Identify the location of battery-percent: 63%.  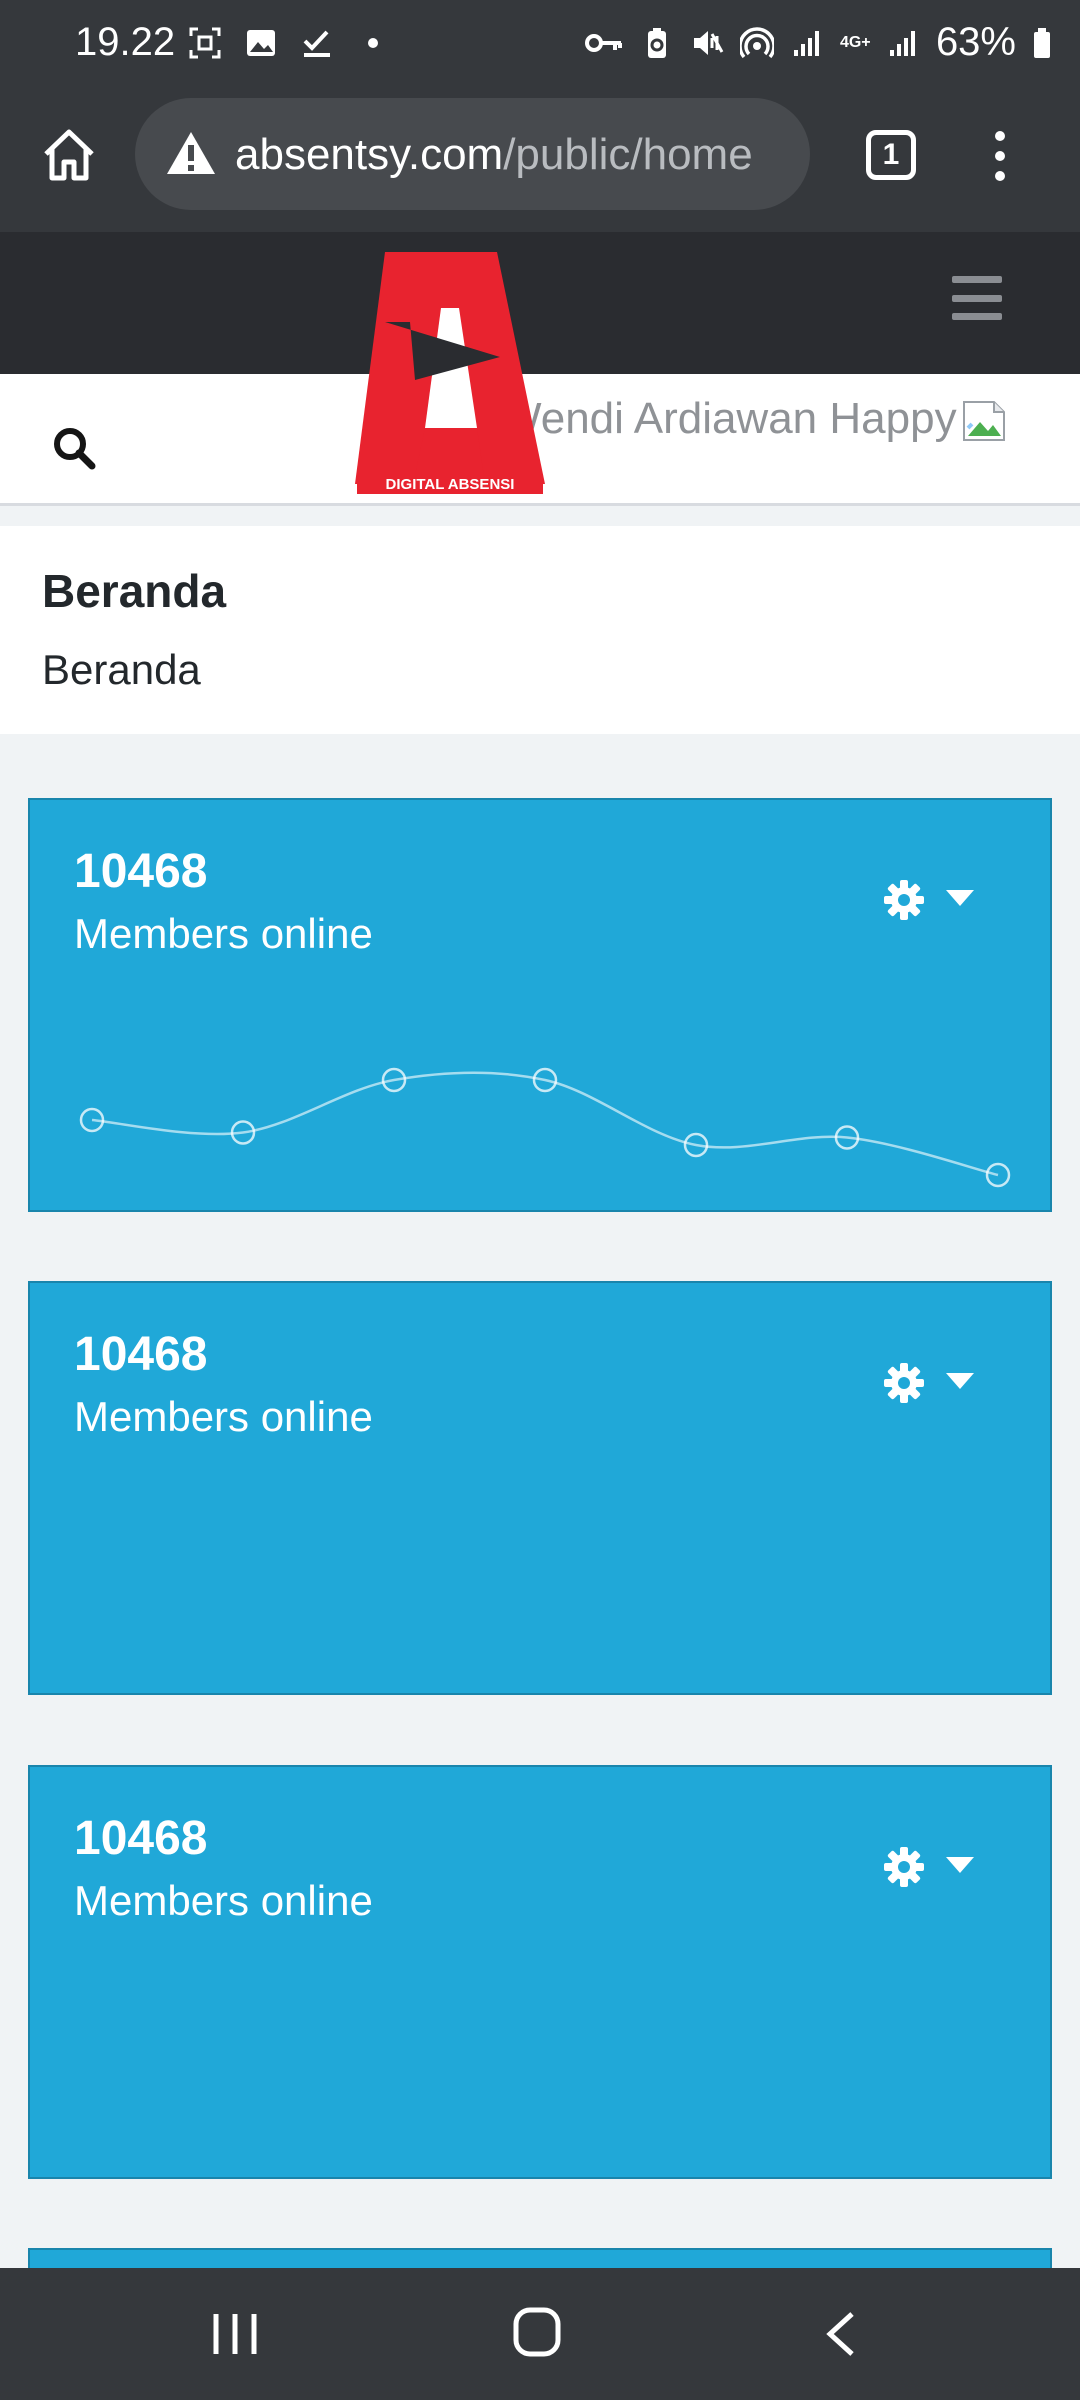
(975, 42).